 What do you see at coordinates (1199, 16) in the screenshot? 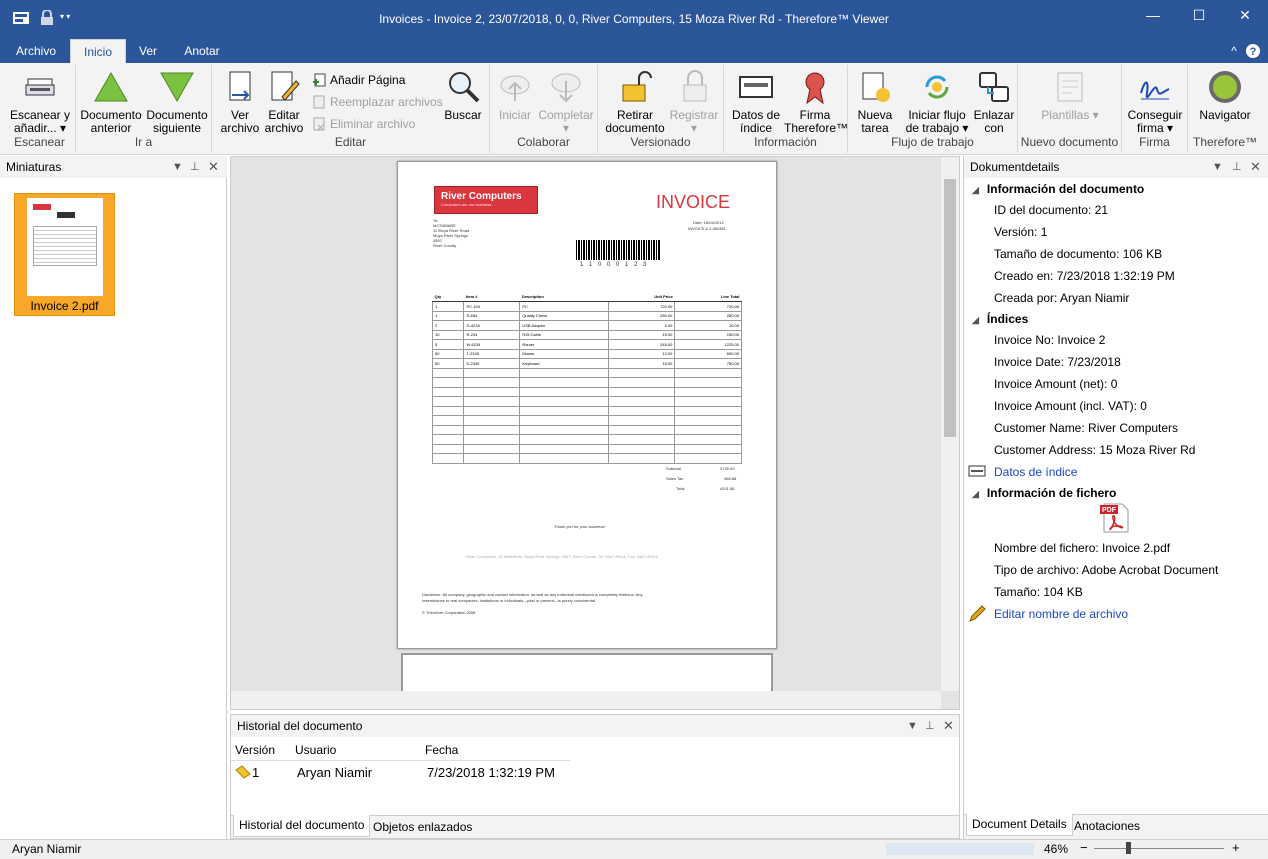
I see `maximize-button: ☐` at bounding box center [1199, 16].